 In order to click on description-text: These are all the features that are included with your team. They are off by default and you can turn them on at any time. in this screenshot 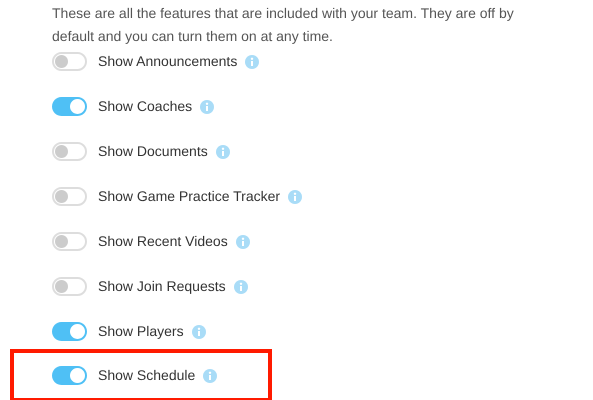, I will do `click(283, 25)`.